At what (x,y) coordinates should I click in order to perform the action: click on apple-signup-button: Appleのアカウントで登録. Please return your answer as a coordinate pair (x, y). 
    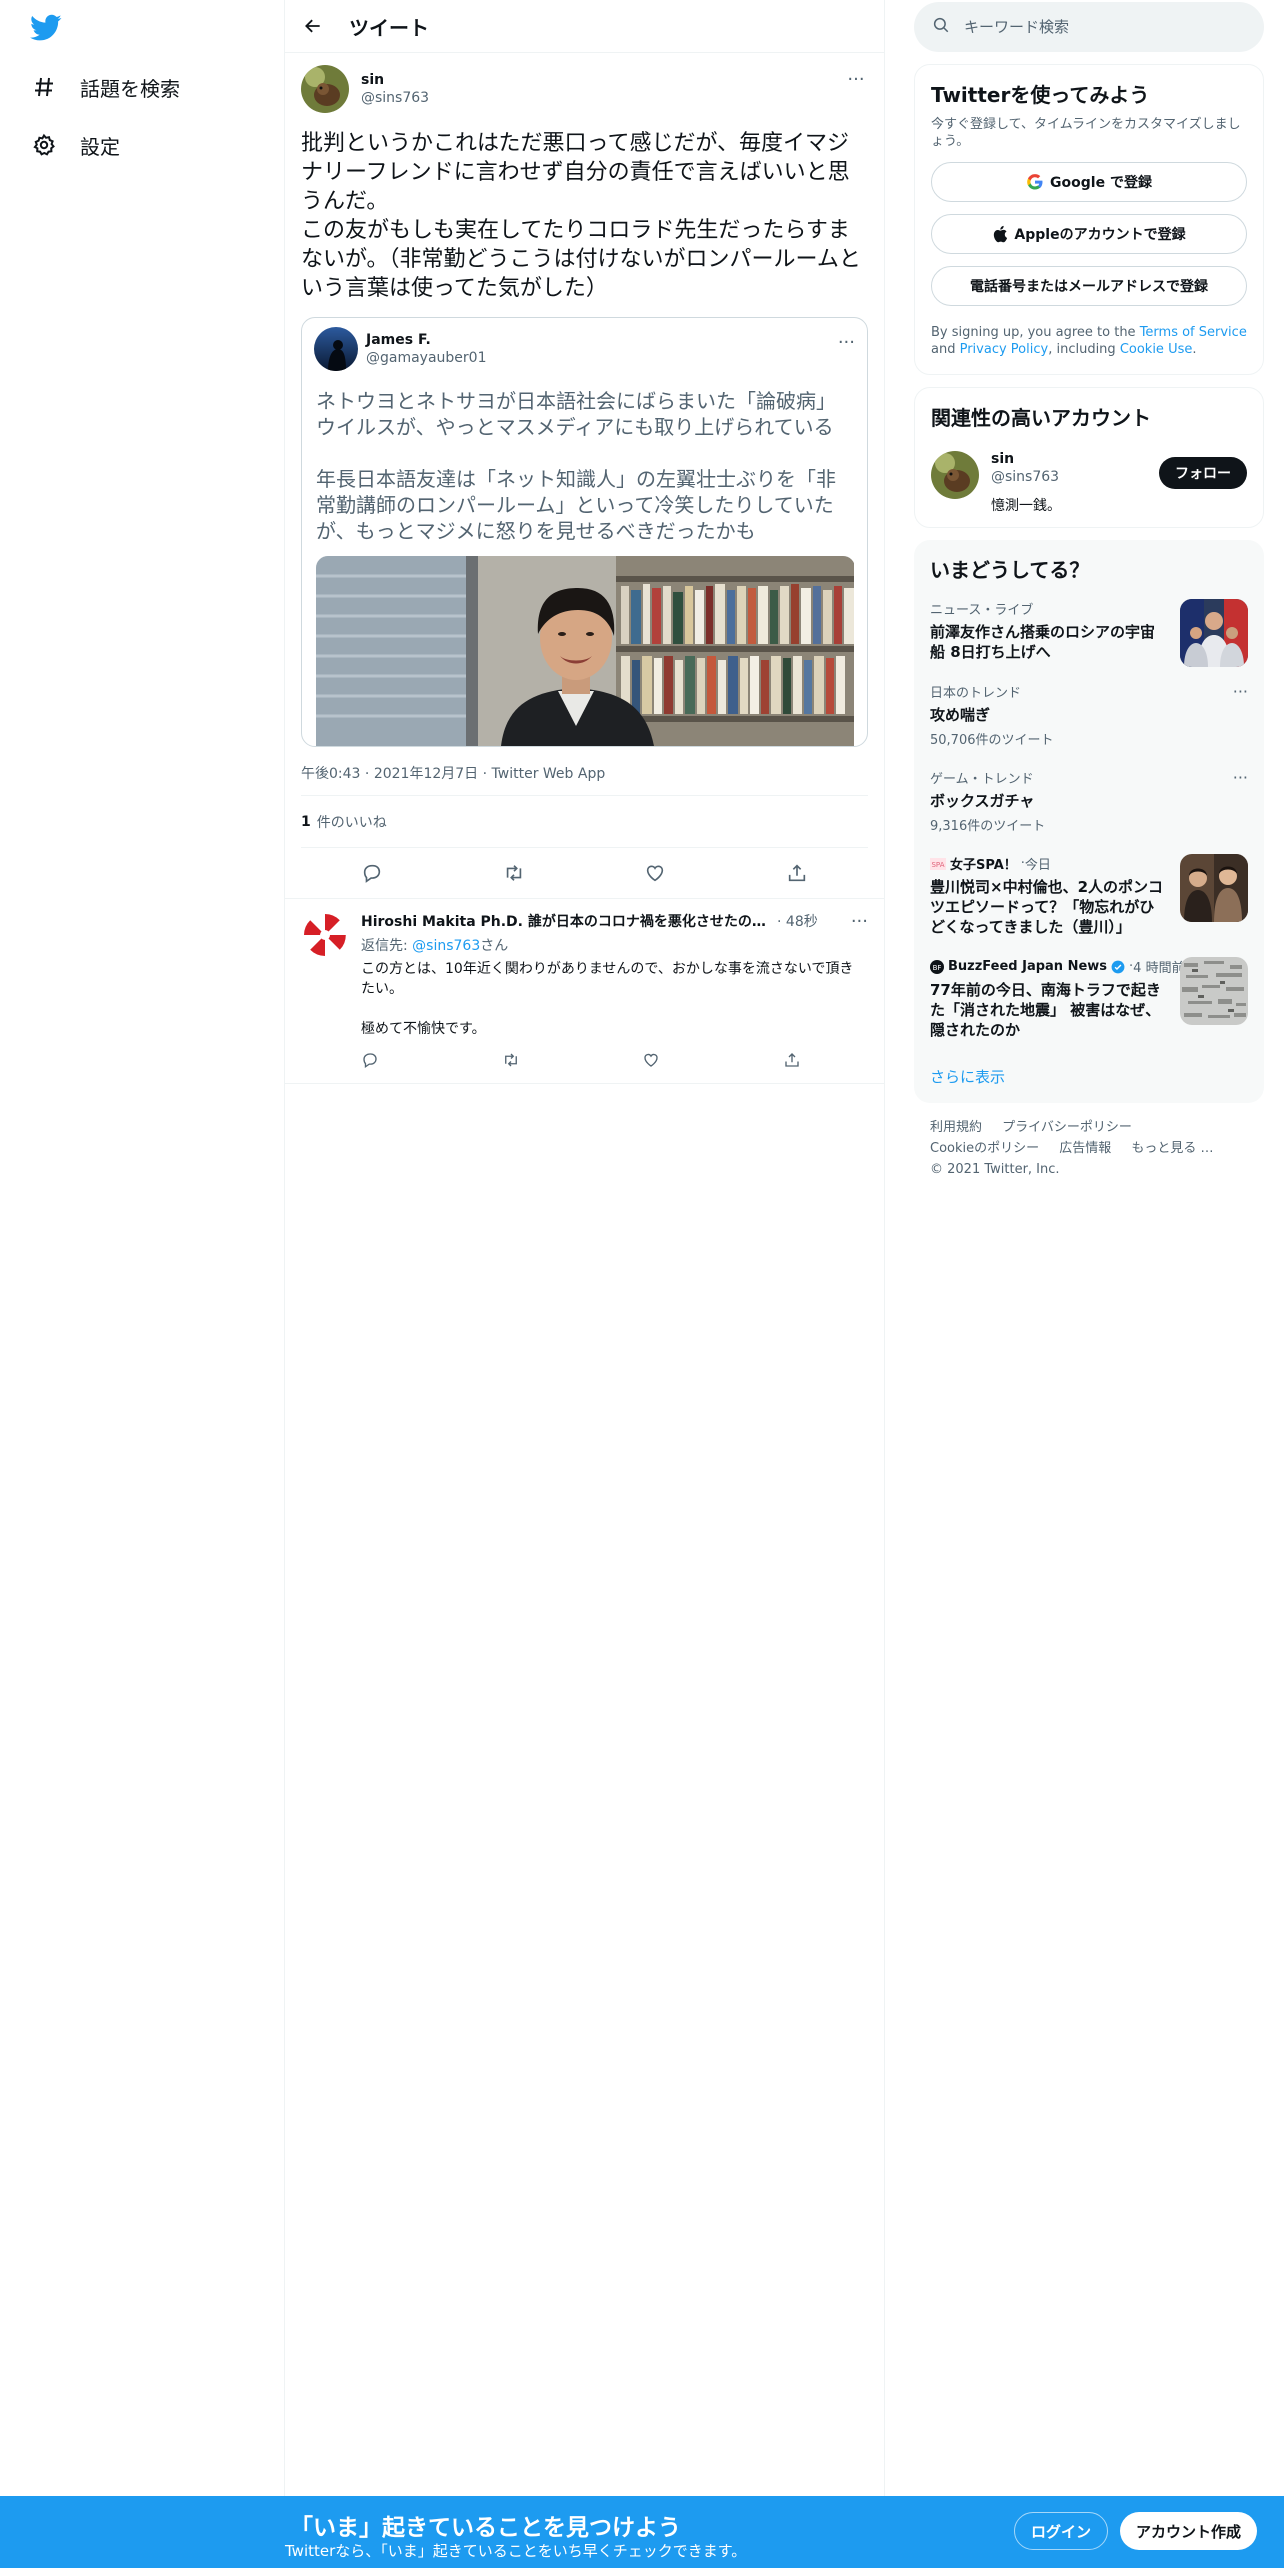
    Looking at the image, I should click on (1089, 234).